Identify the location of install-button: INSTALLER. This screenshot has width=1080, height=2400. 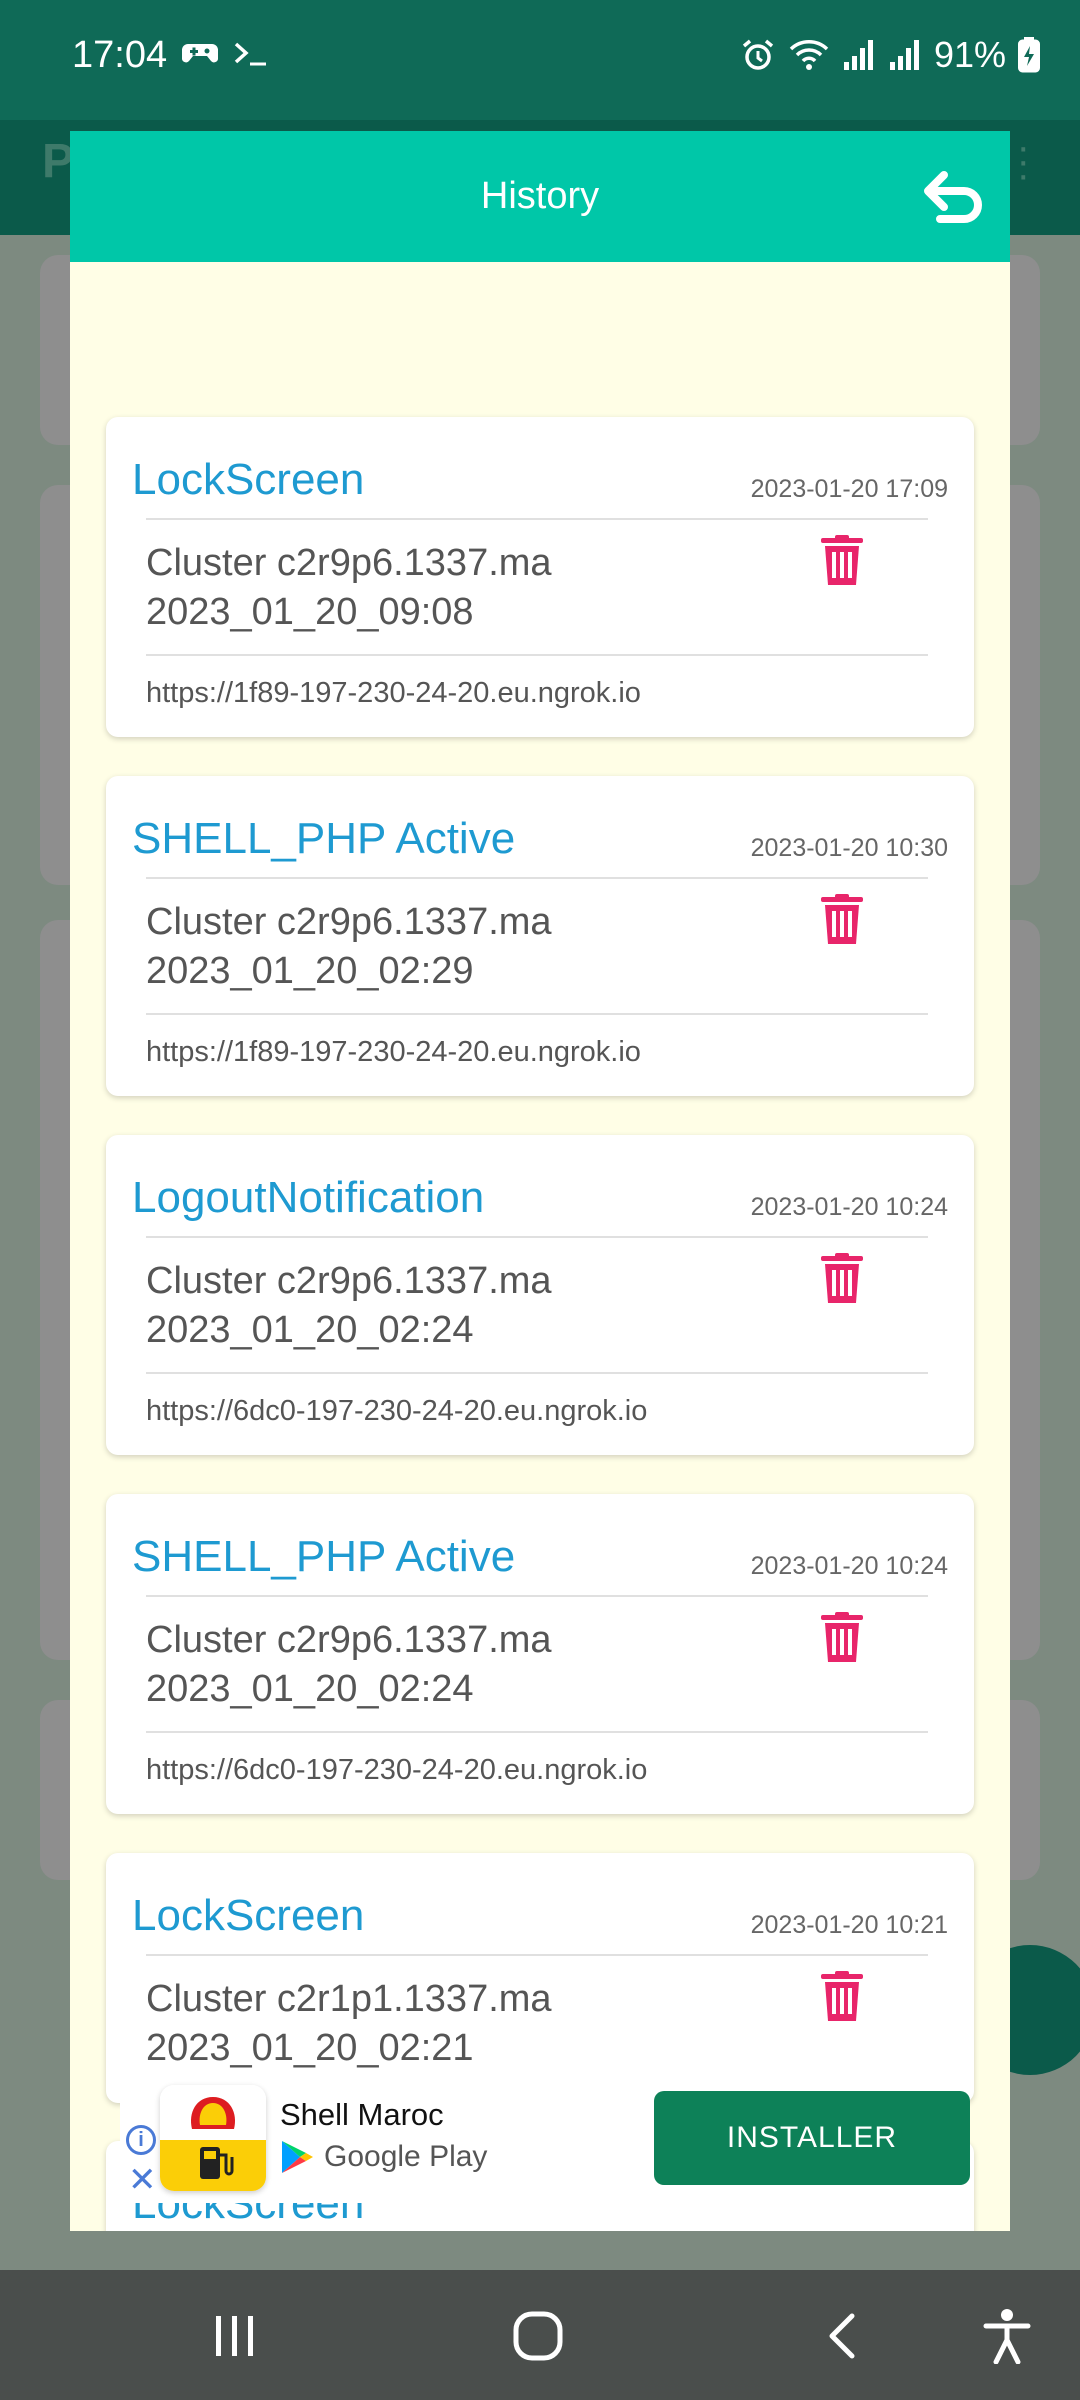
(812, 2138).